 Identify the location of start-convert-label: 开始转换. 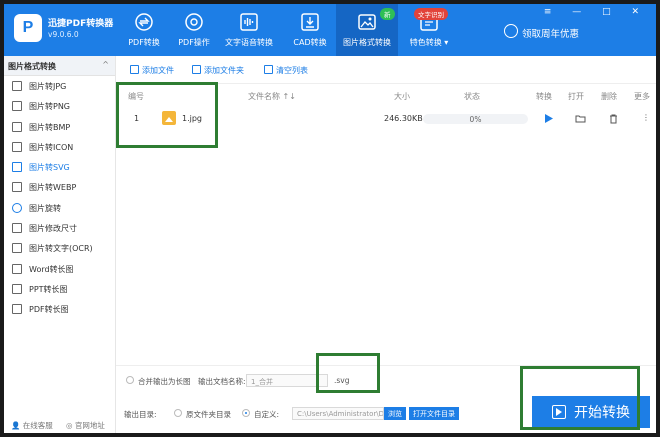
(602, 413).